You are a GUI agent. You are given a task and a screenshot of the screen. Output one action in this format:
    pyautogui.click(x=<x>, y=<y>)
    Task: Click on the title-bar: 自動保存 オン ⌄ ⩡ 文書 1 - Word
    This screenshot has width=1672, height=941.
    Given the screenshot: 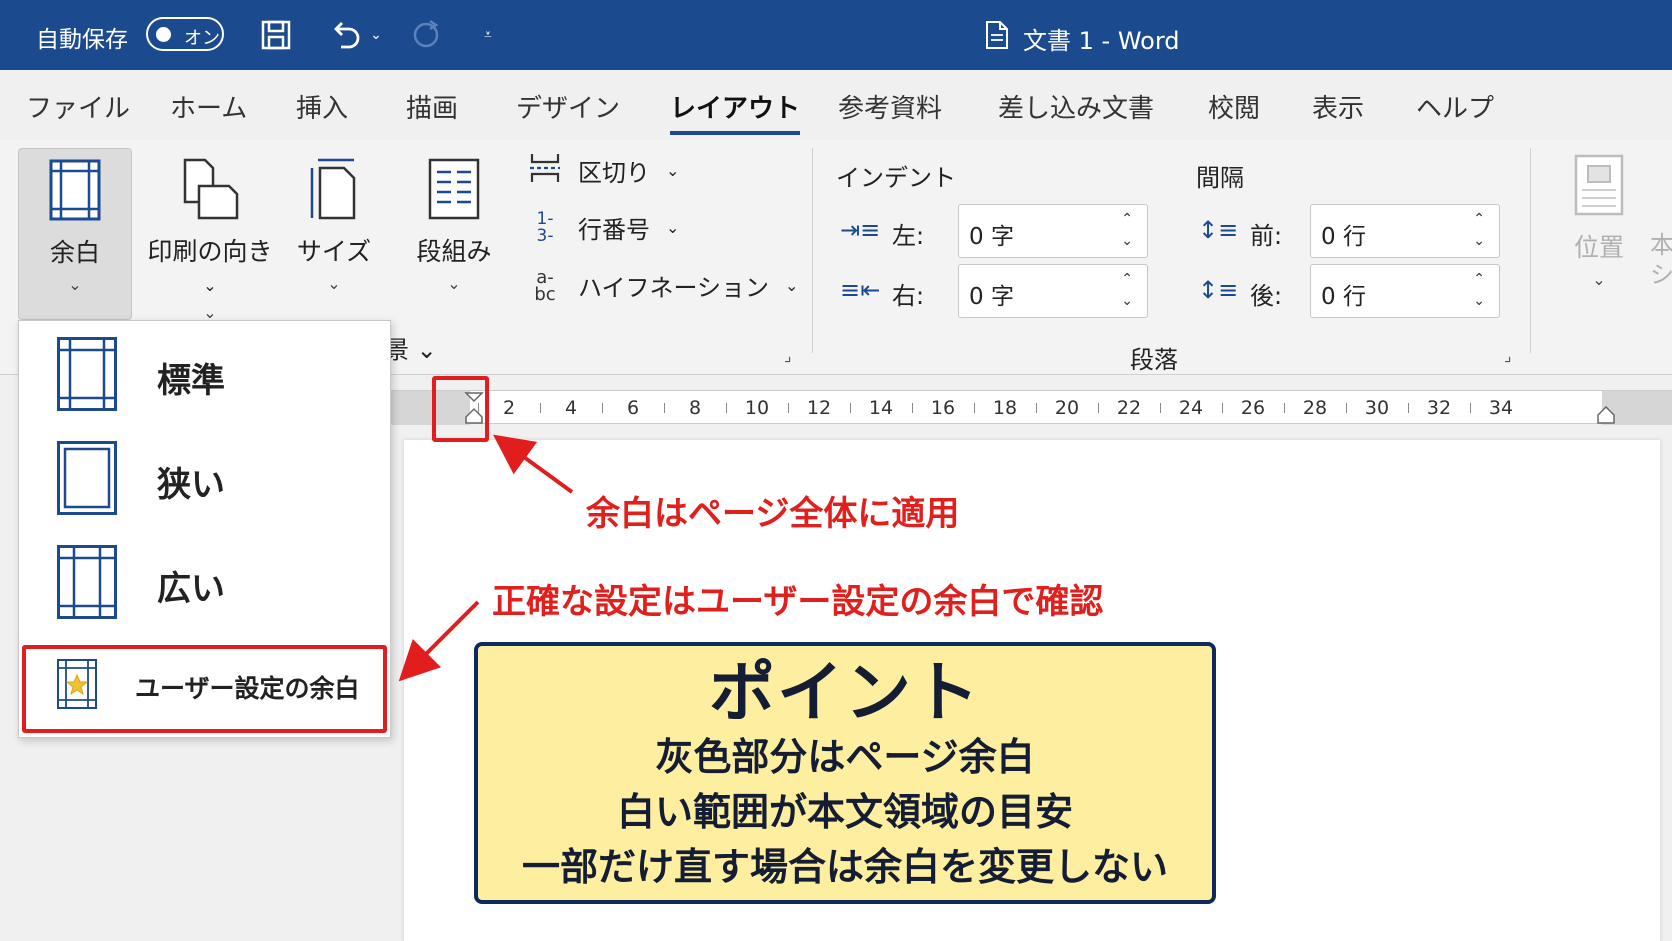 What is the action you would take?
    pyautogui.click(x=836, y=35)
    